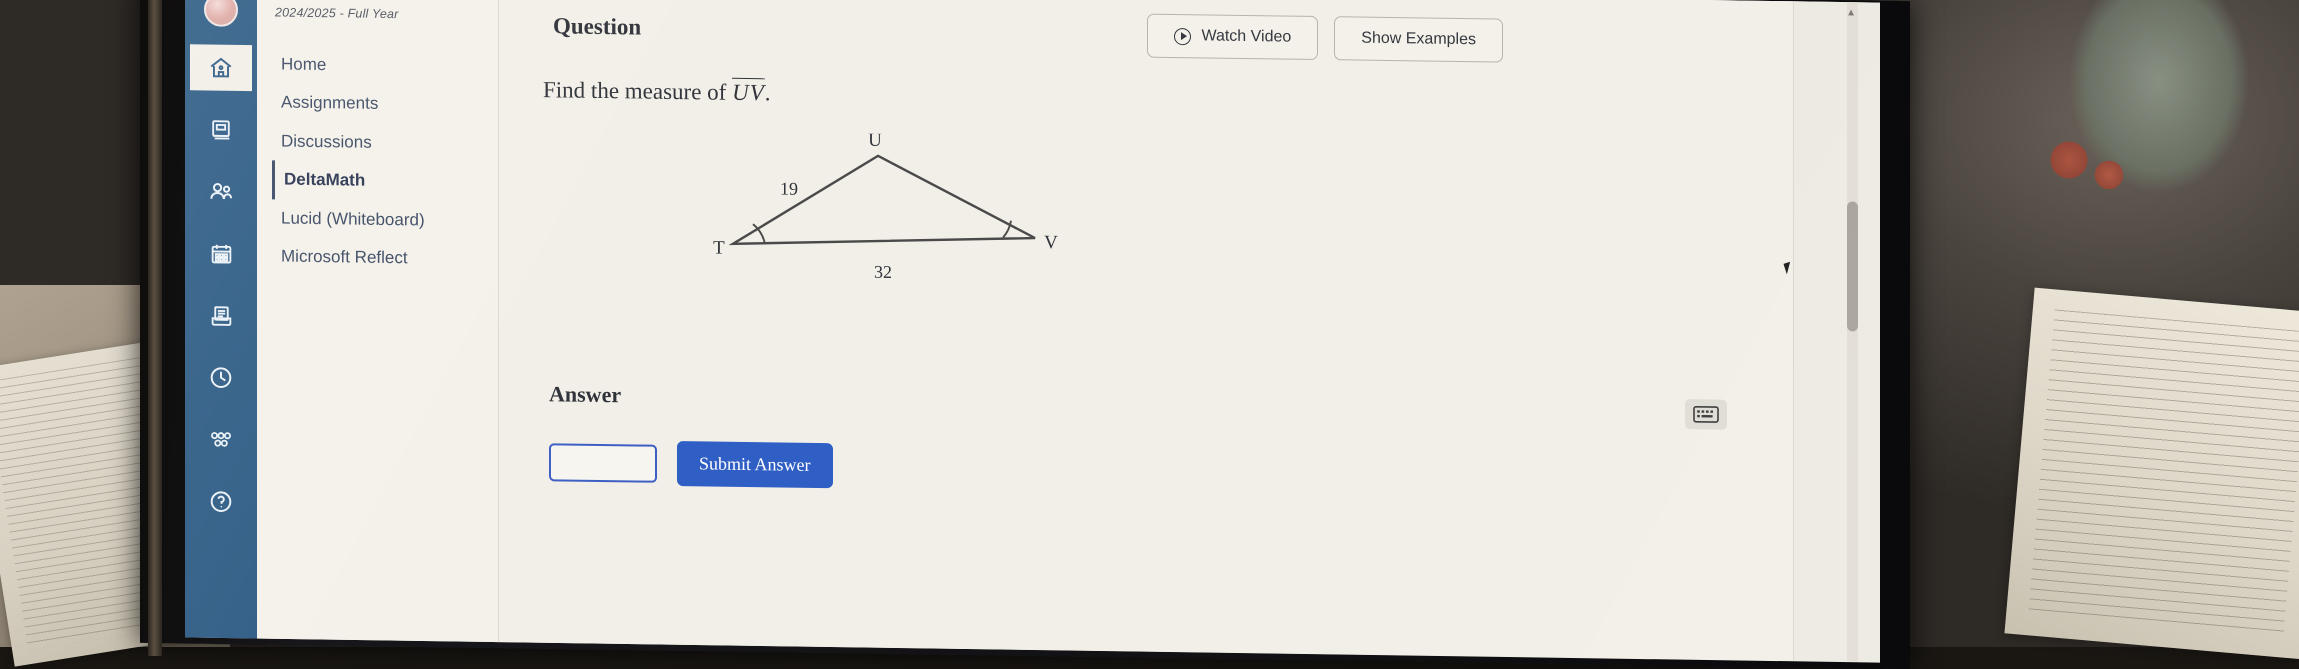 This screenshot has height=669, width=2299. What do you see at coordinates (1228, 228) in the screenshot?
I see `triangle-figure: U T V 19 32` at bounding box center [1228, 228].